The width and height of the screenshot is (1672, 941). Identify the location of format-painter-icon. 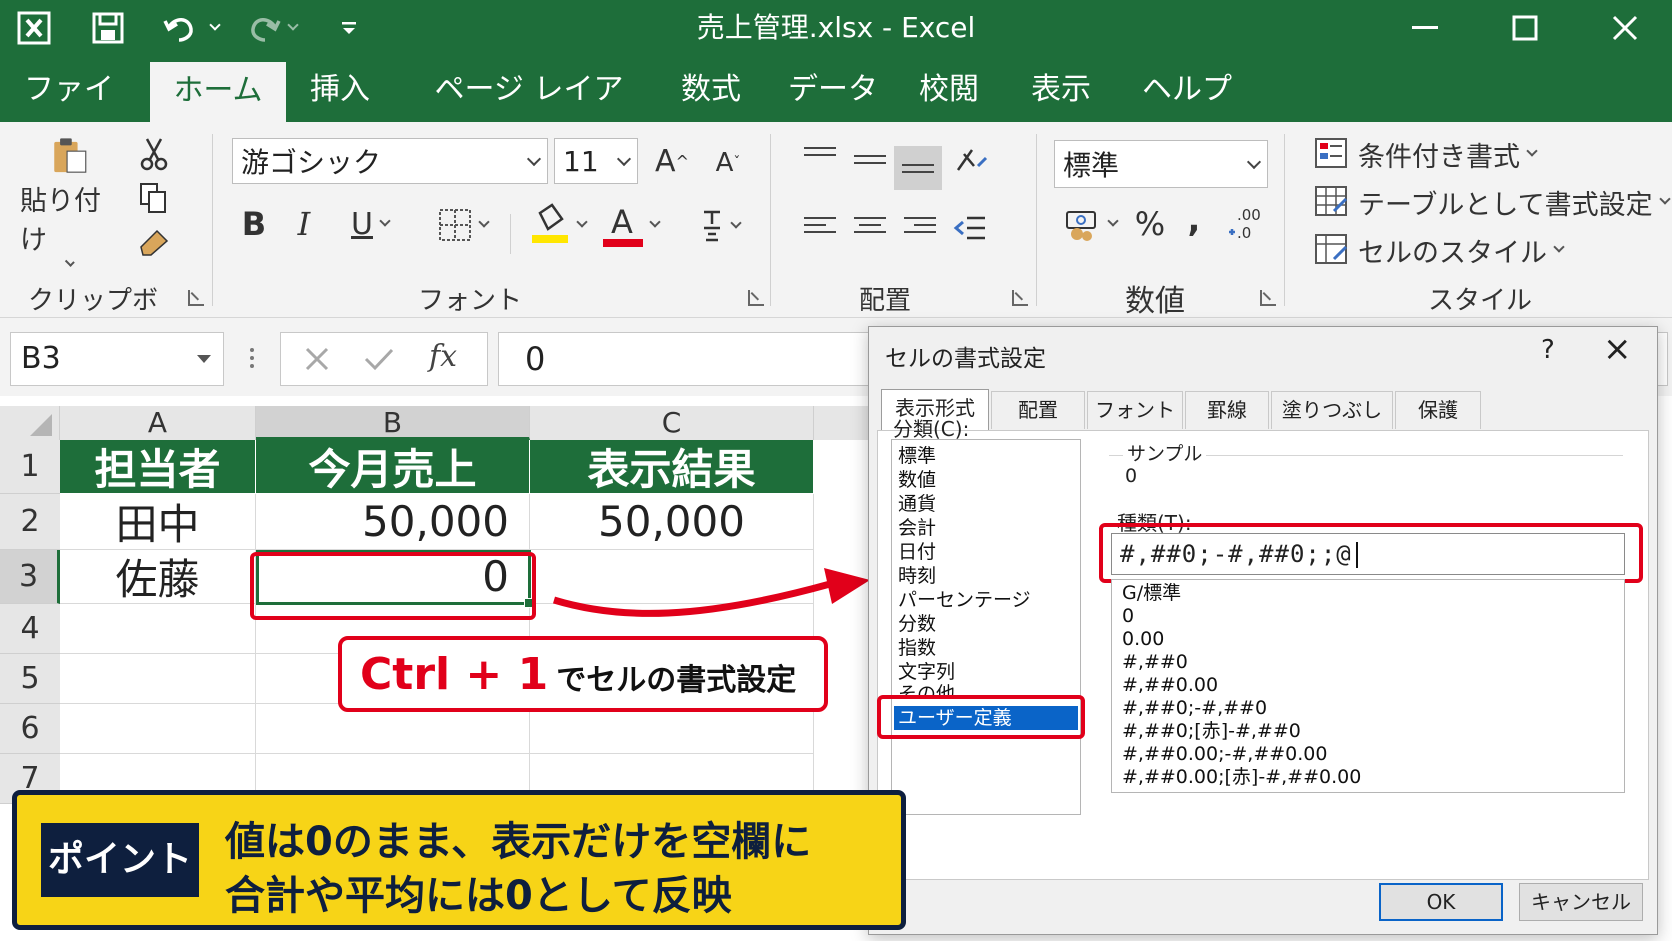
(154, 242).